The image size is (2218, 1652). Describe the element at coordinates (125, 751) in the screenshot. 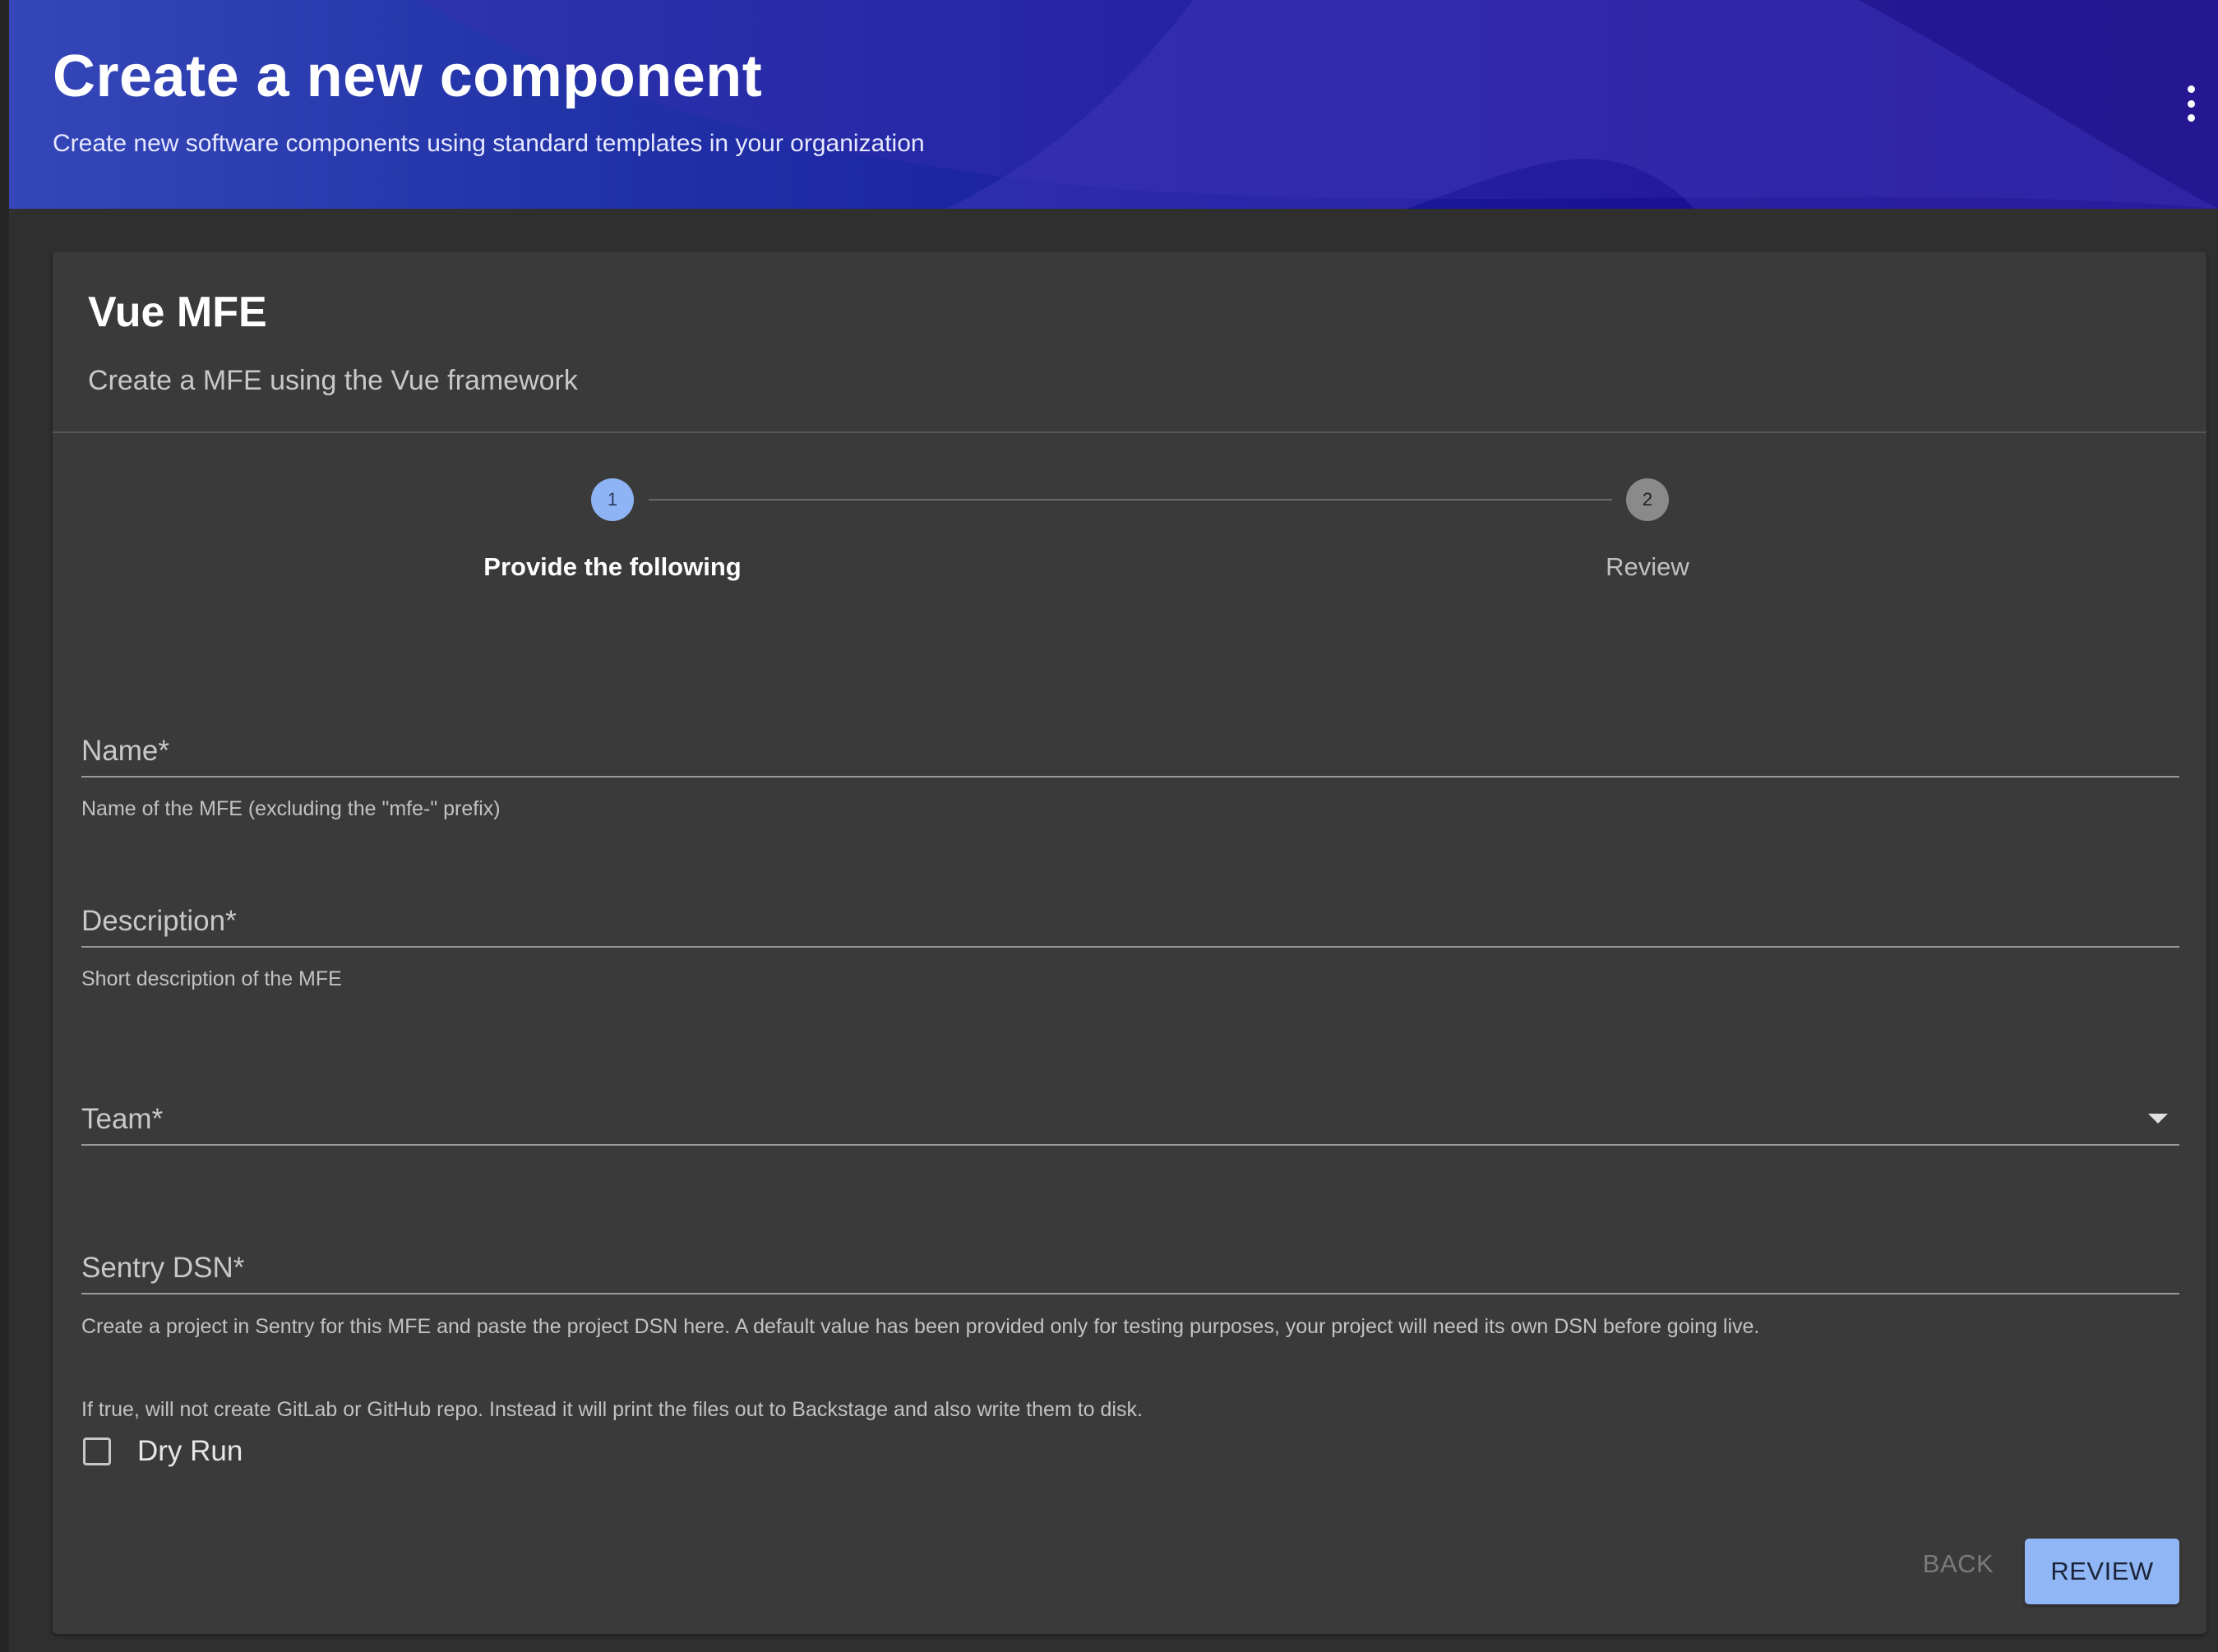

I see `name-field-label: Name*` at that location.